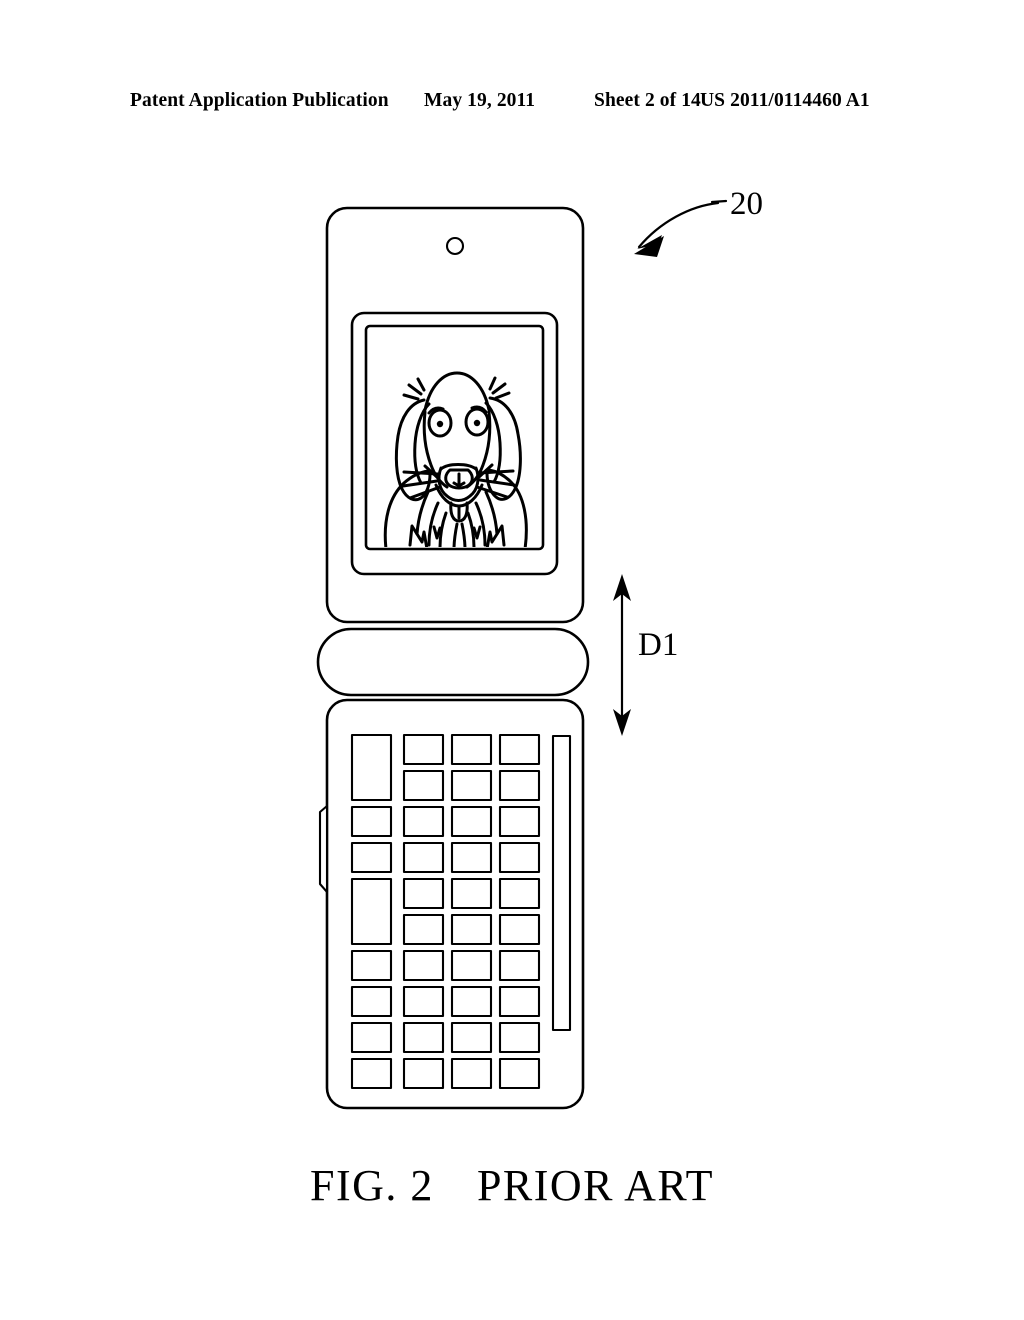 This screenshot has width=1024, height=1320. What do you see at coordinates (371, 857) in the screenshot?
I see `key-c1-r4` at bounding box center [371, 857].